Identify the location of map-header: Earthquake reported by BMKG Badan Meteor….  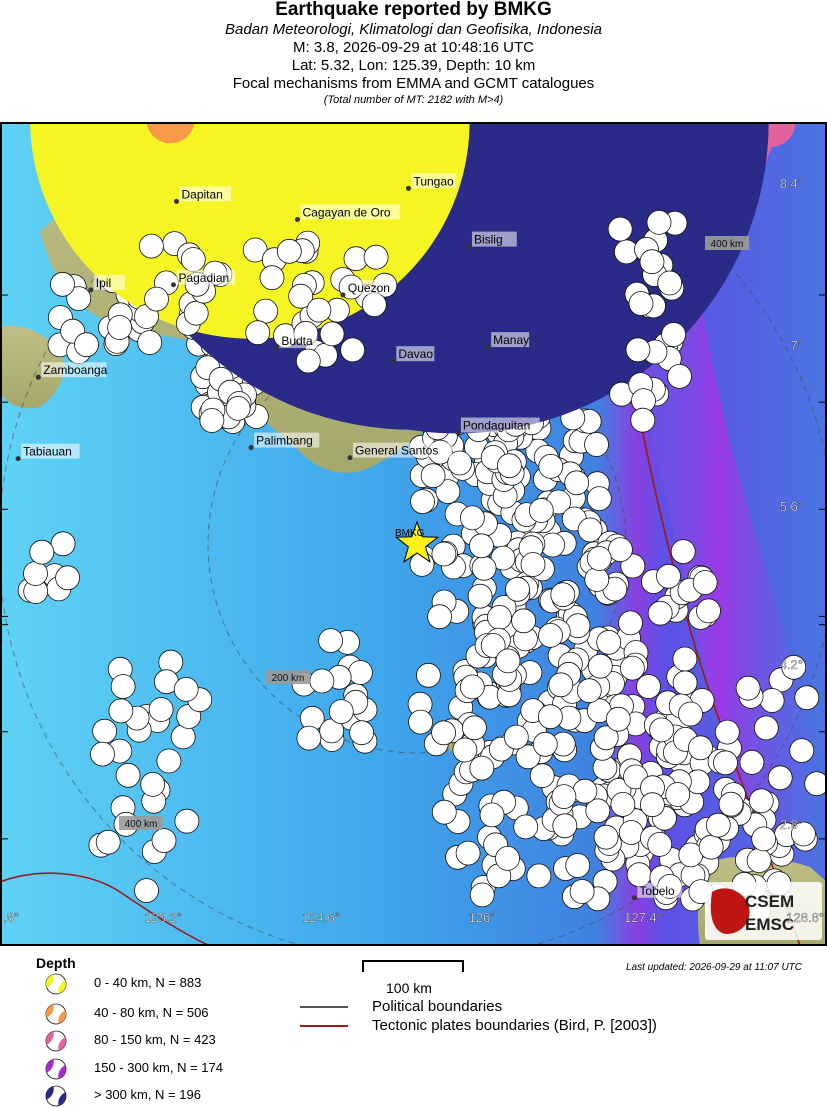
(413, 61).